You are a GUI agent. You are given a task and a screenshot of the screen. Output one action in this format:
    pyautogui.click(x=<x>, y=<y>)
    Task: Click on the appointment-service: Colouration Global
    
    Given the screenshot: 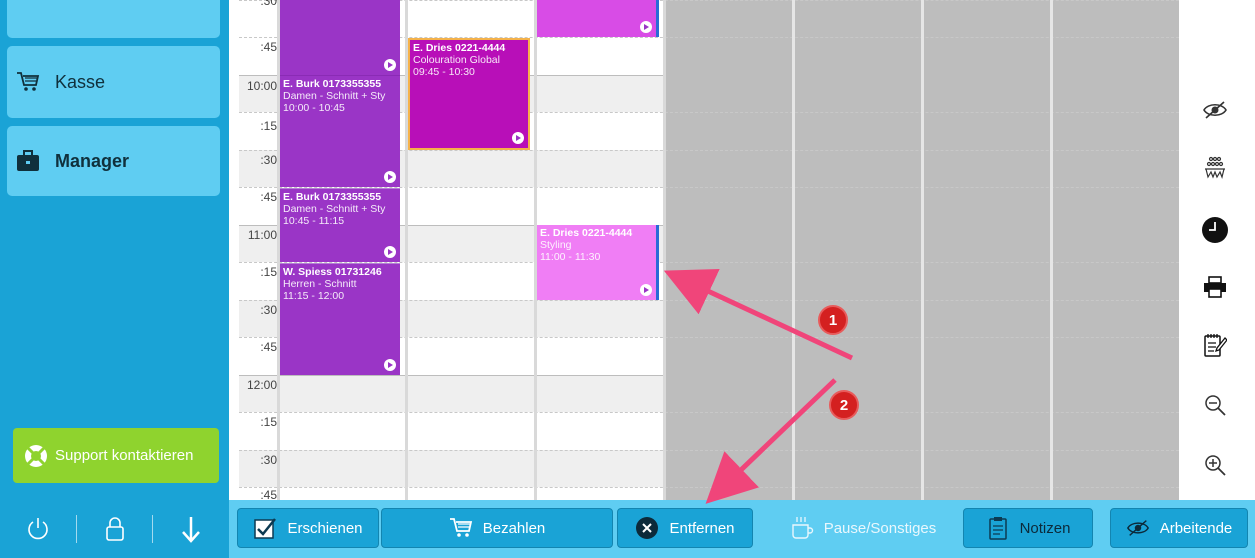 What is the action you would take?
    pyautogui.click(x=456, y=60)
    